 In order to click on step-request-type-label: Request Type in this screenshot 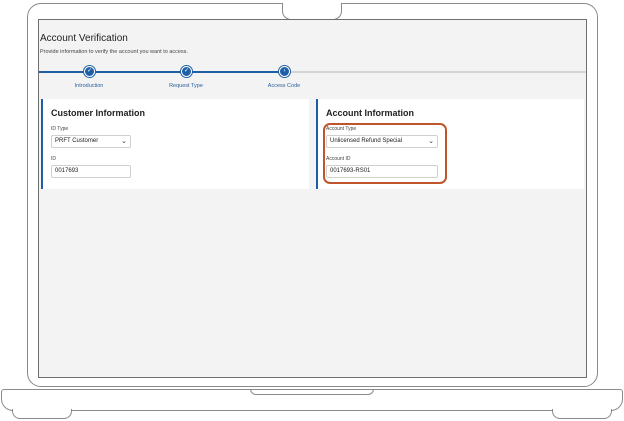, I will do `click(186, 86)`.